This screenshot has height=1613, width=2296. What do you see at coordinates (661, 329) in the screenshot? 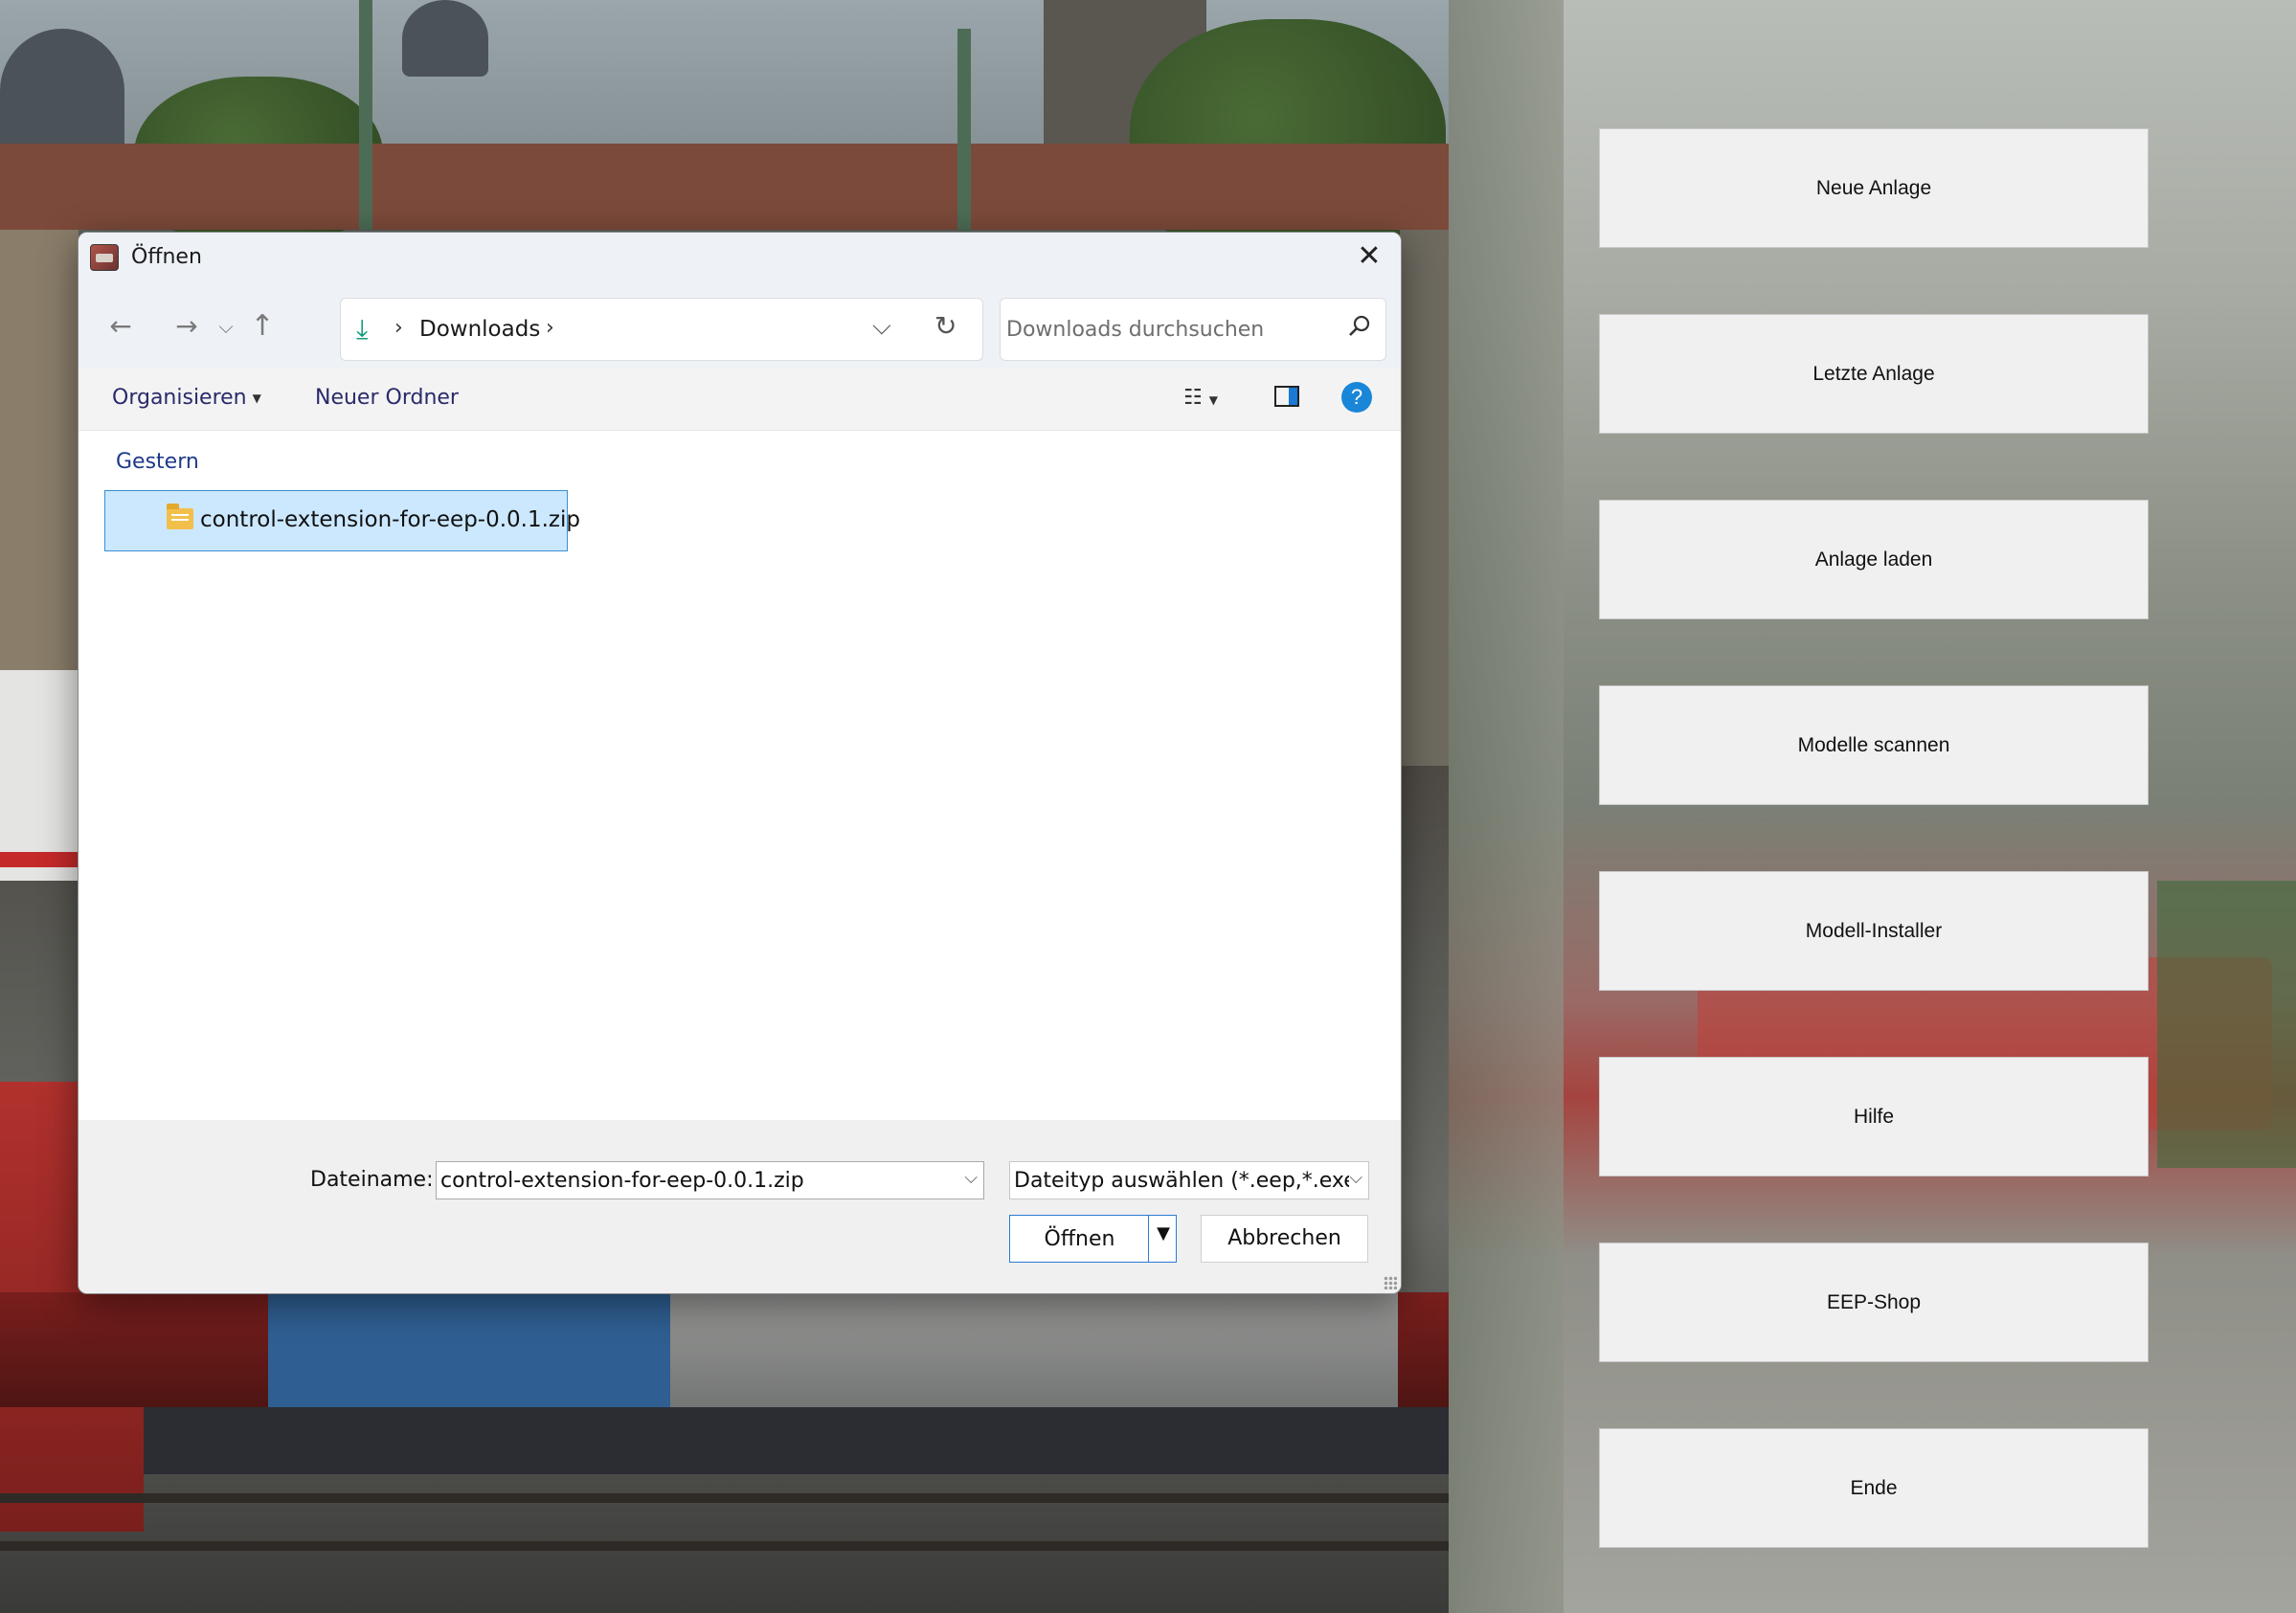
I see `address-bar: ⤓ › Downloads › ⌵ ↻` at bounding box center [661, 329].